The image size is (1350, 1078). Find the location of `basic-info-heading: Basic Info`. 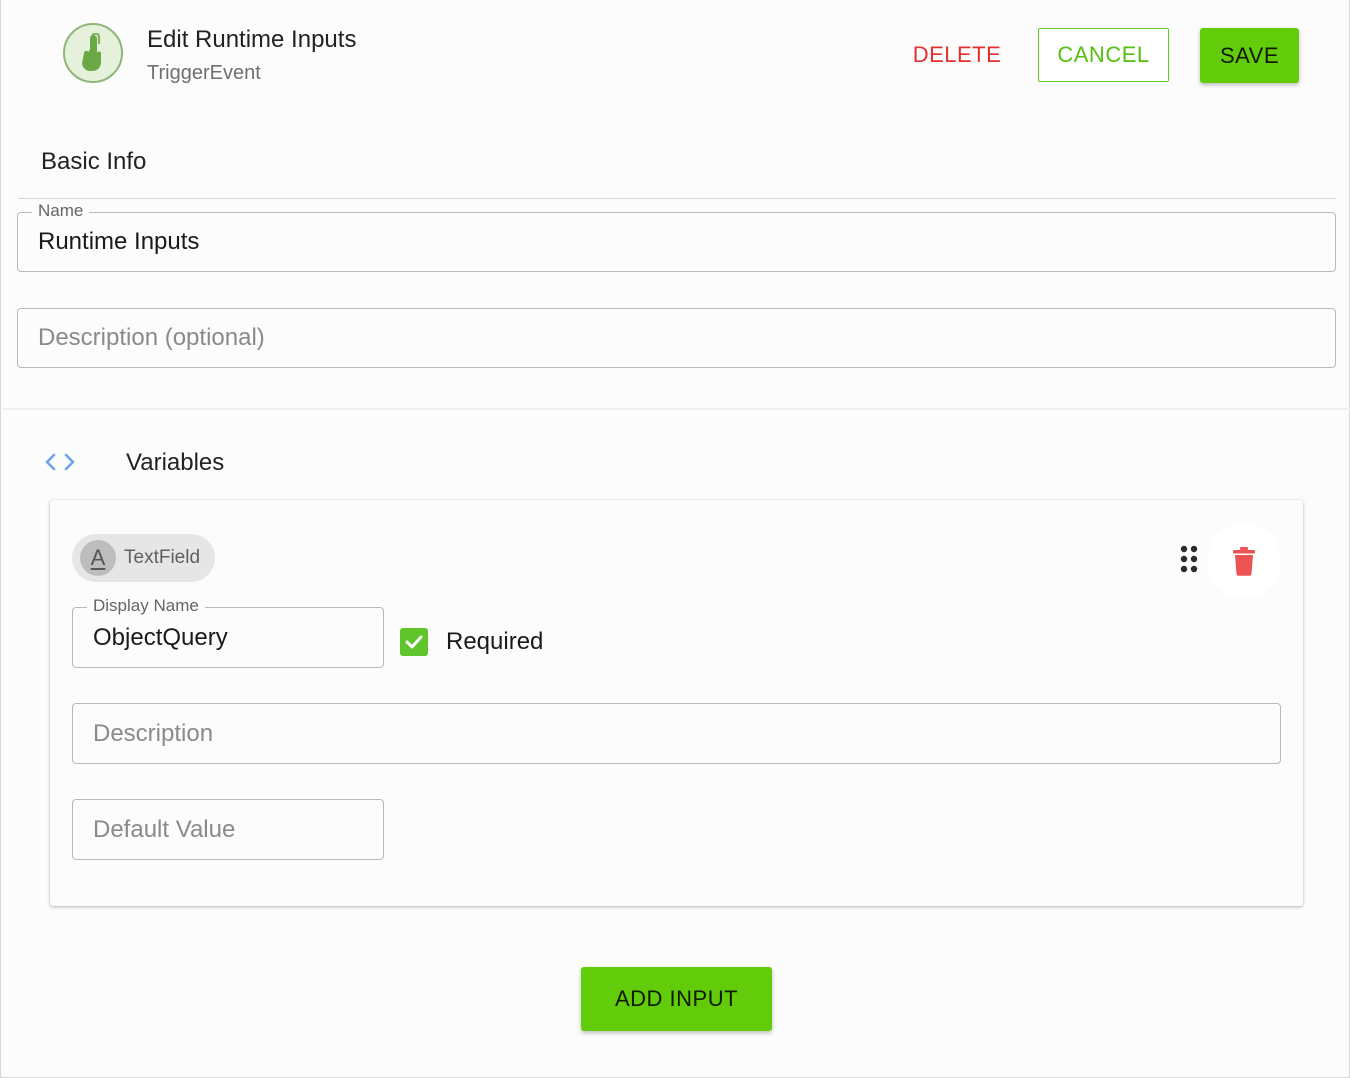

basic-info-heading: Basic Info is located at coordinates (94, 161).